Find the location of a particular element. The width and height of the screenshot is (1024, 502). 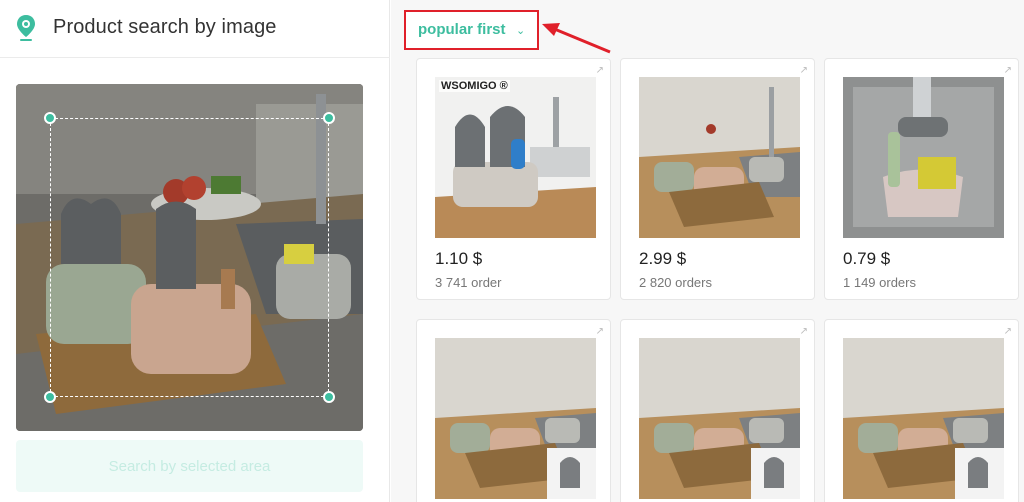

product-price: 1.10 $ is located at coordinates (459, 258).